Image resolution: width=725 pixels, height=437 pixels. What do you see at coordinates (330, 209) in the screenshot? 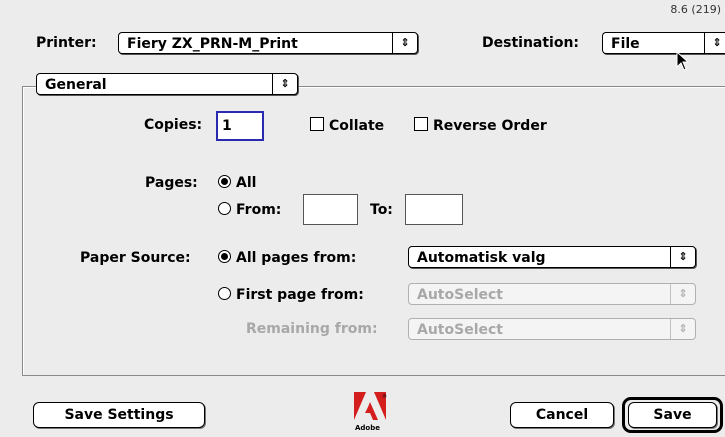
I see `pages-from-input` at bounding box center [330, 209].